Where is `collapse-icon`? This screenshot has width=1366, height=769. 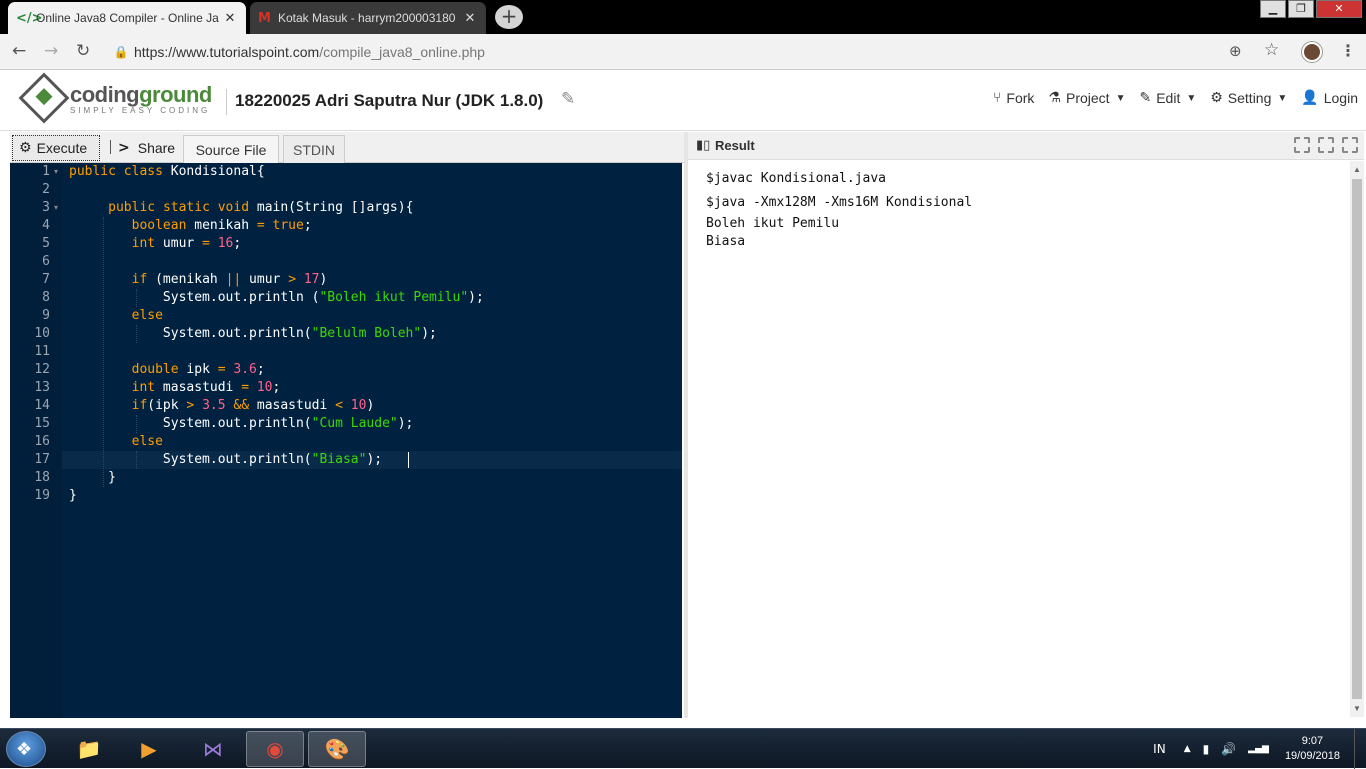
collapse-icon is located at coordinates (1302, 145).